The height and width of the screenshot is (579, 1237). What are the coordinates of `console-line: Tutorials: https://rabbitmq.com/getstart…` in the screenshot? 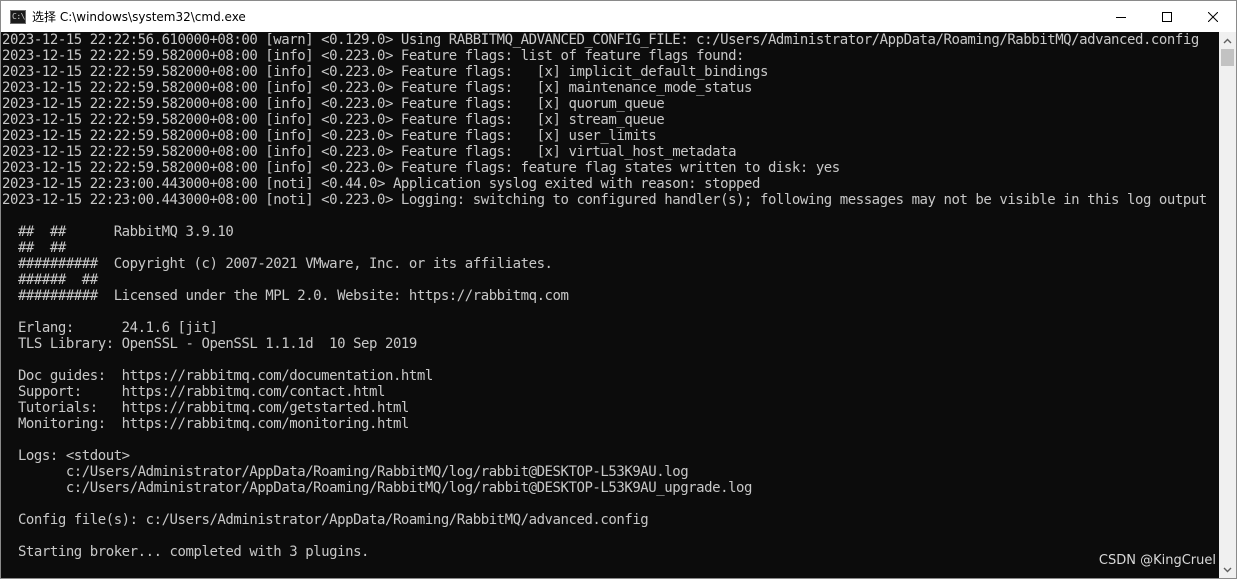 It's located at (205, 408).